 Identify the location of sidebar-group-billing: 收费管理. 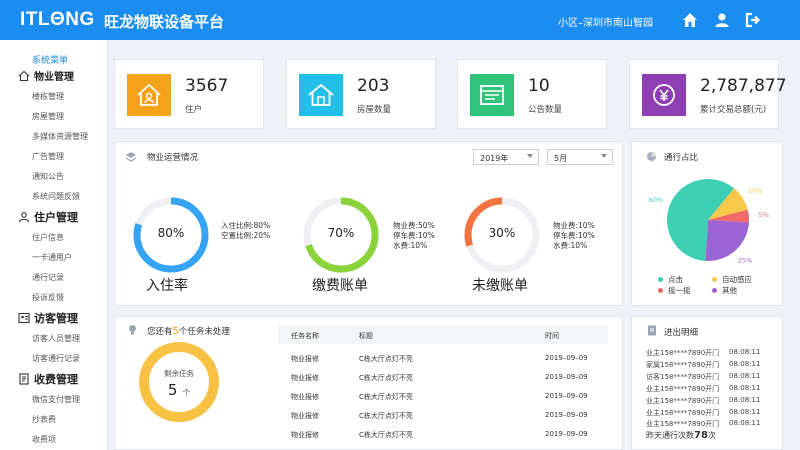
(53, 378).